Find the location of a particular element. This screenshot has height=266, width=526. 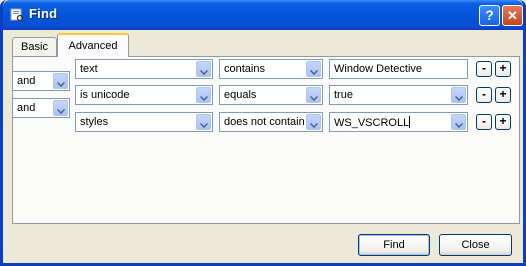

window-title: Find is located at coordinates (43, 13).